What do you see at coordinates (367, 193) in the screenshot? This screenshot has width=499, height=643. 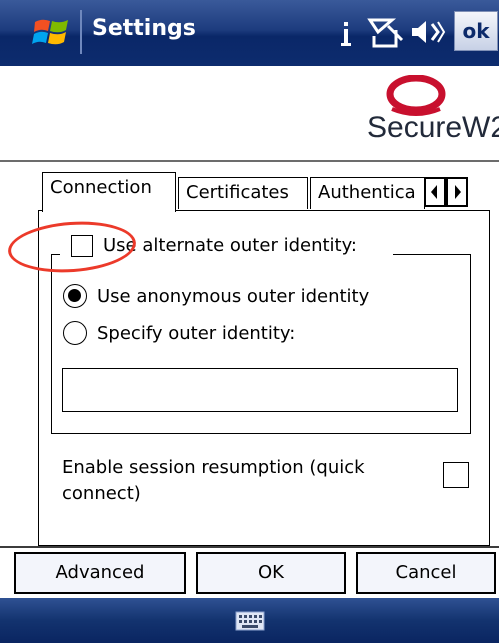 I see `tab-authentication: Authentica` at bounding box center [367, 193].